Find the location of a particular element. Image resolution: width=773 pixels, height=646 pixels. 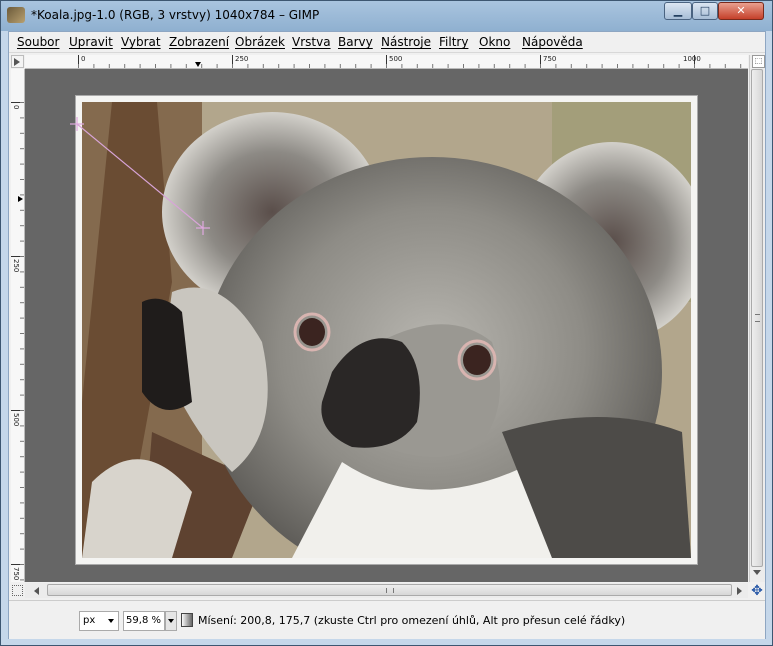

unit-dropdown: px is located at coordinates (99, 621).